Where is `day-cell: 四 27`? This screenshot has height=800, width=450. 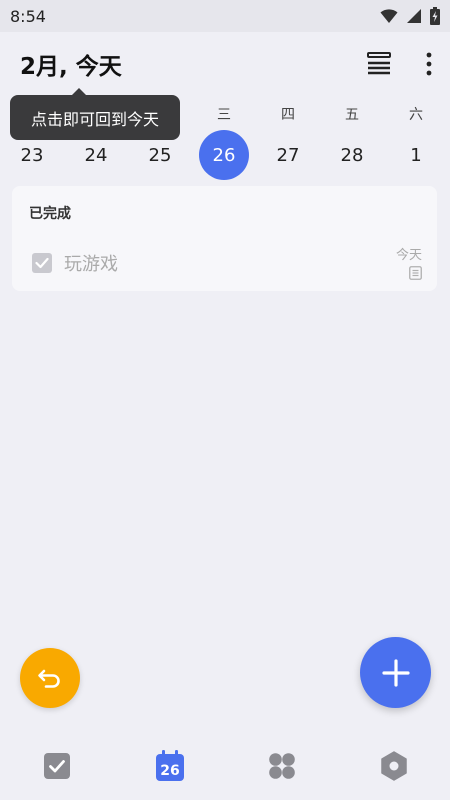 day-cell: 四 27 is located at coordinates (288, 142).